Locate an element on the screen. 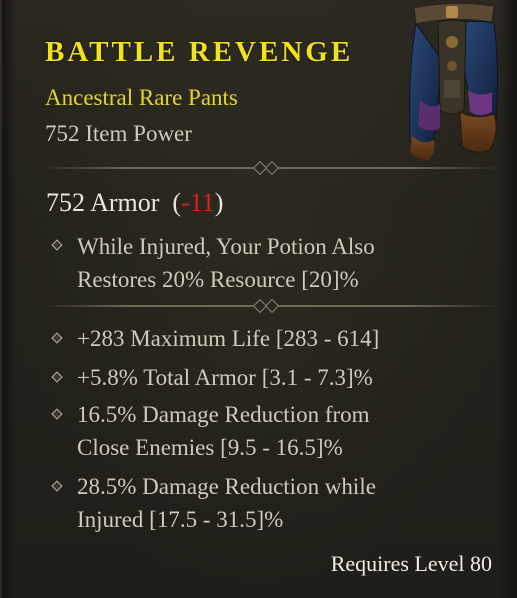  affix-line: +283 Maximum Life [283 - 614] is located at coordinates (228, 338).